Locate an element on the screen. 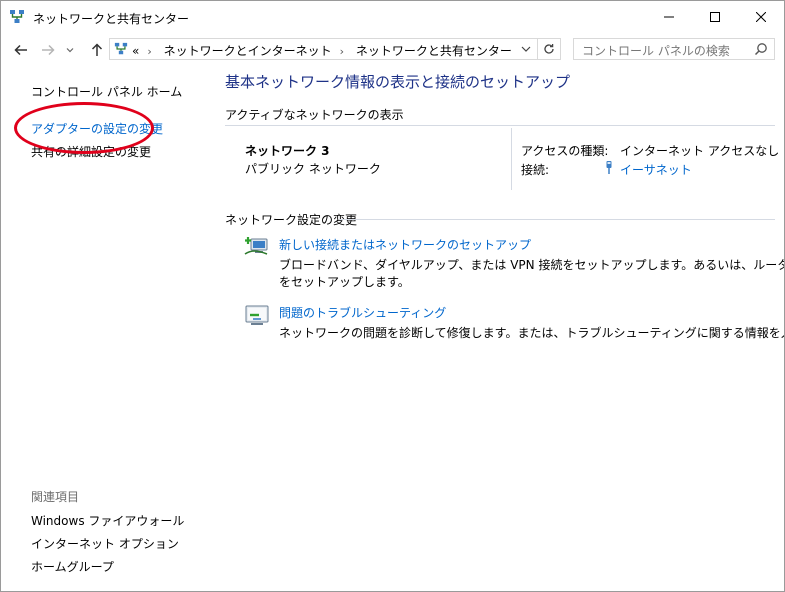 Image resolution: width=785 pixels, height=592 pixels. address-bar: « › ネットワークとインターネット › ネットワークと共有センター is located at coordinates (335, 49).